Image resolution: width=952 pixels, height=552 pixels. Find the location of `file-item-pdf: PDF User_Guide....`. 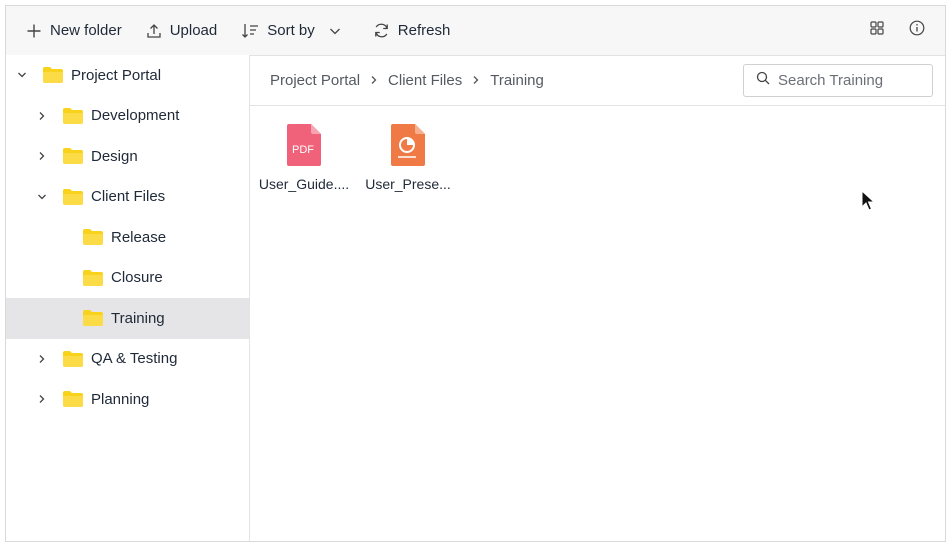

file-item-pdf: PDF User_Guide.... is located at coordinates (304, 162).